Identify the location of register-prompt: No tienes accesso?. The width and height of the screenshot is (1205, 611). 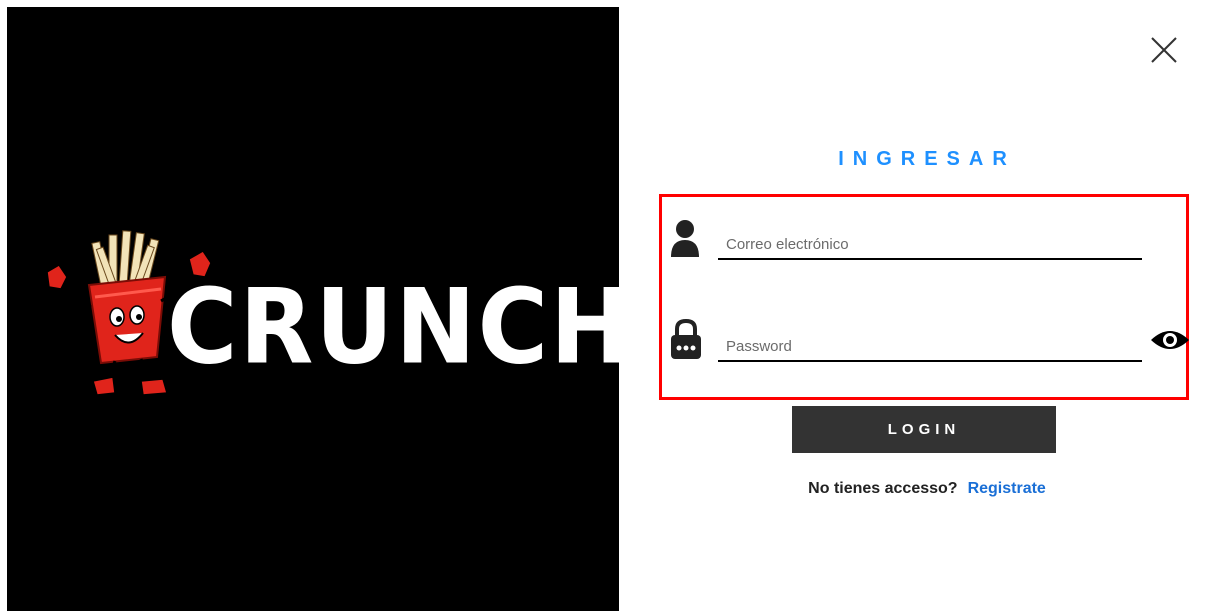
(883, 488).